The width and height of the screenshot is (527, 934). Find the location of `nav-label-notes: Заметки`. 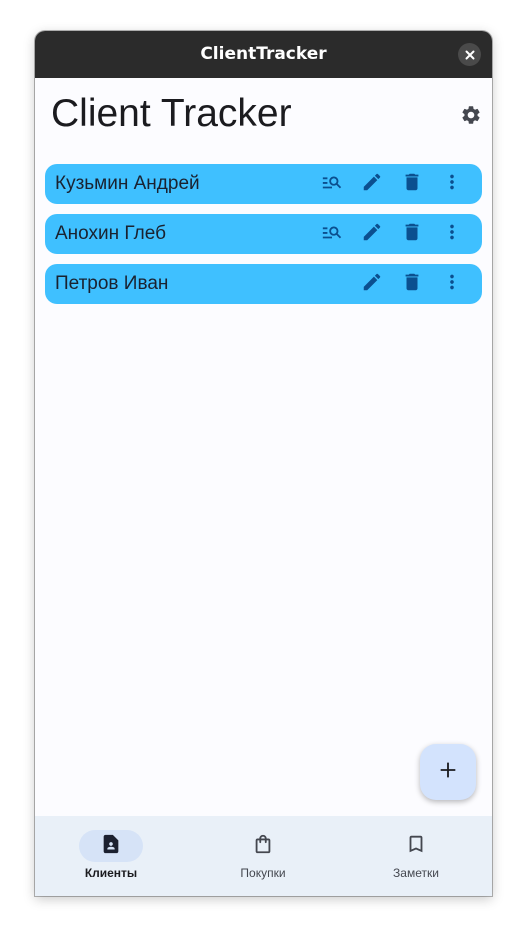

nav-label-notes: Заметки is located at coordinates (416, 873).